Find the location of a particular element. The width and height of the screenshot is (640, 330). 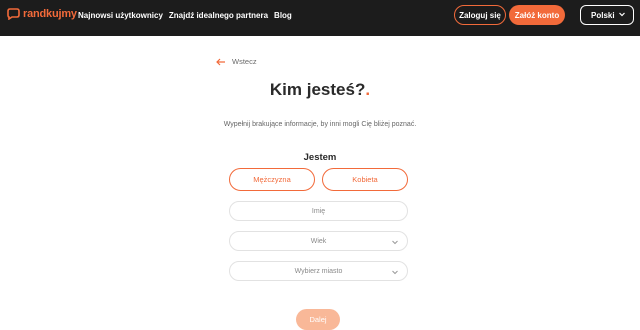

page-title-text: Kim jesteś? is located at coordinates (317, 89).